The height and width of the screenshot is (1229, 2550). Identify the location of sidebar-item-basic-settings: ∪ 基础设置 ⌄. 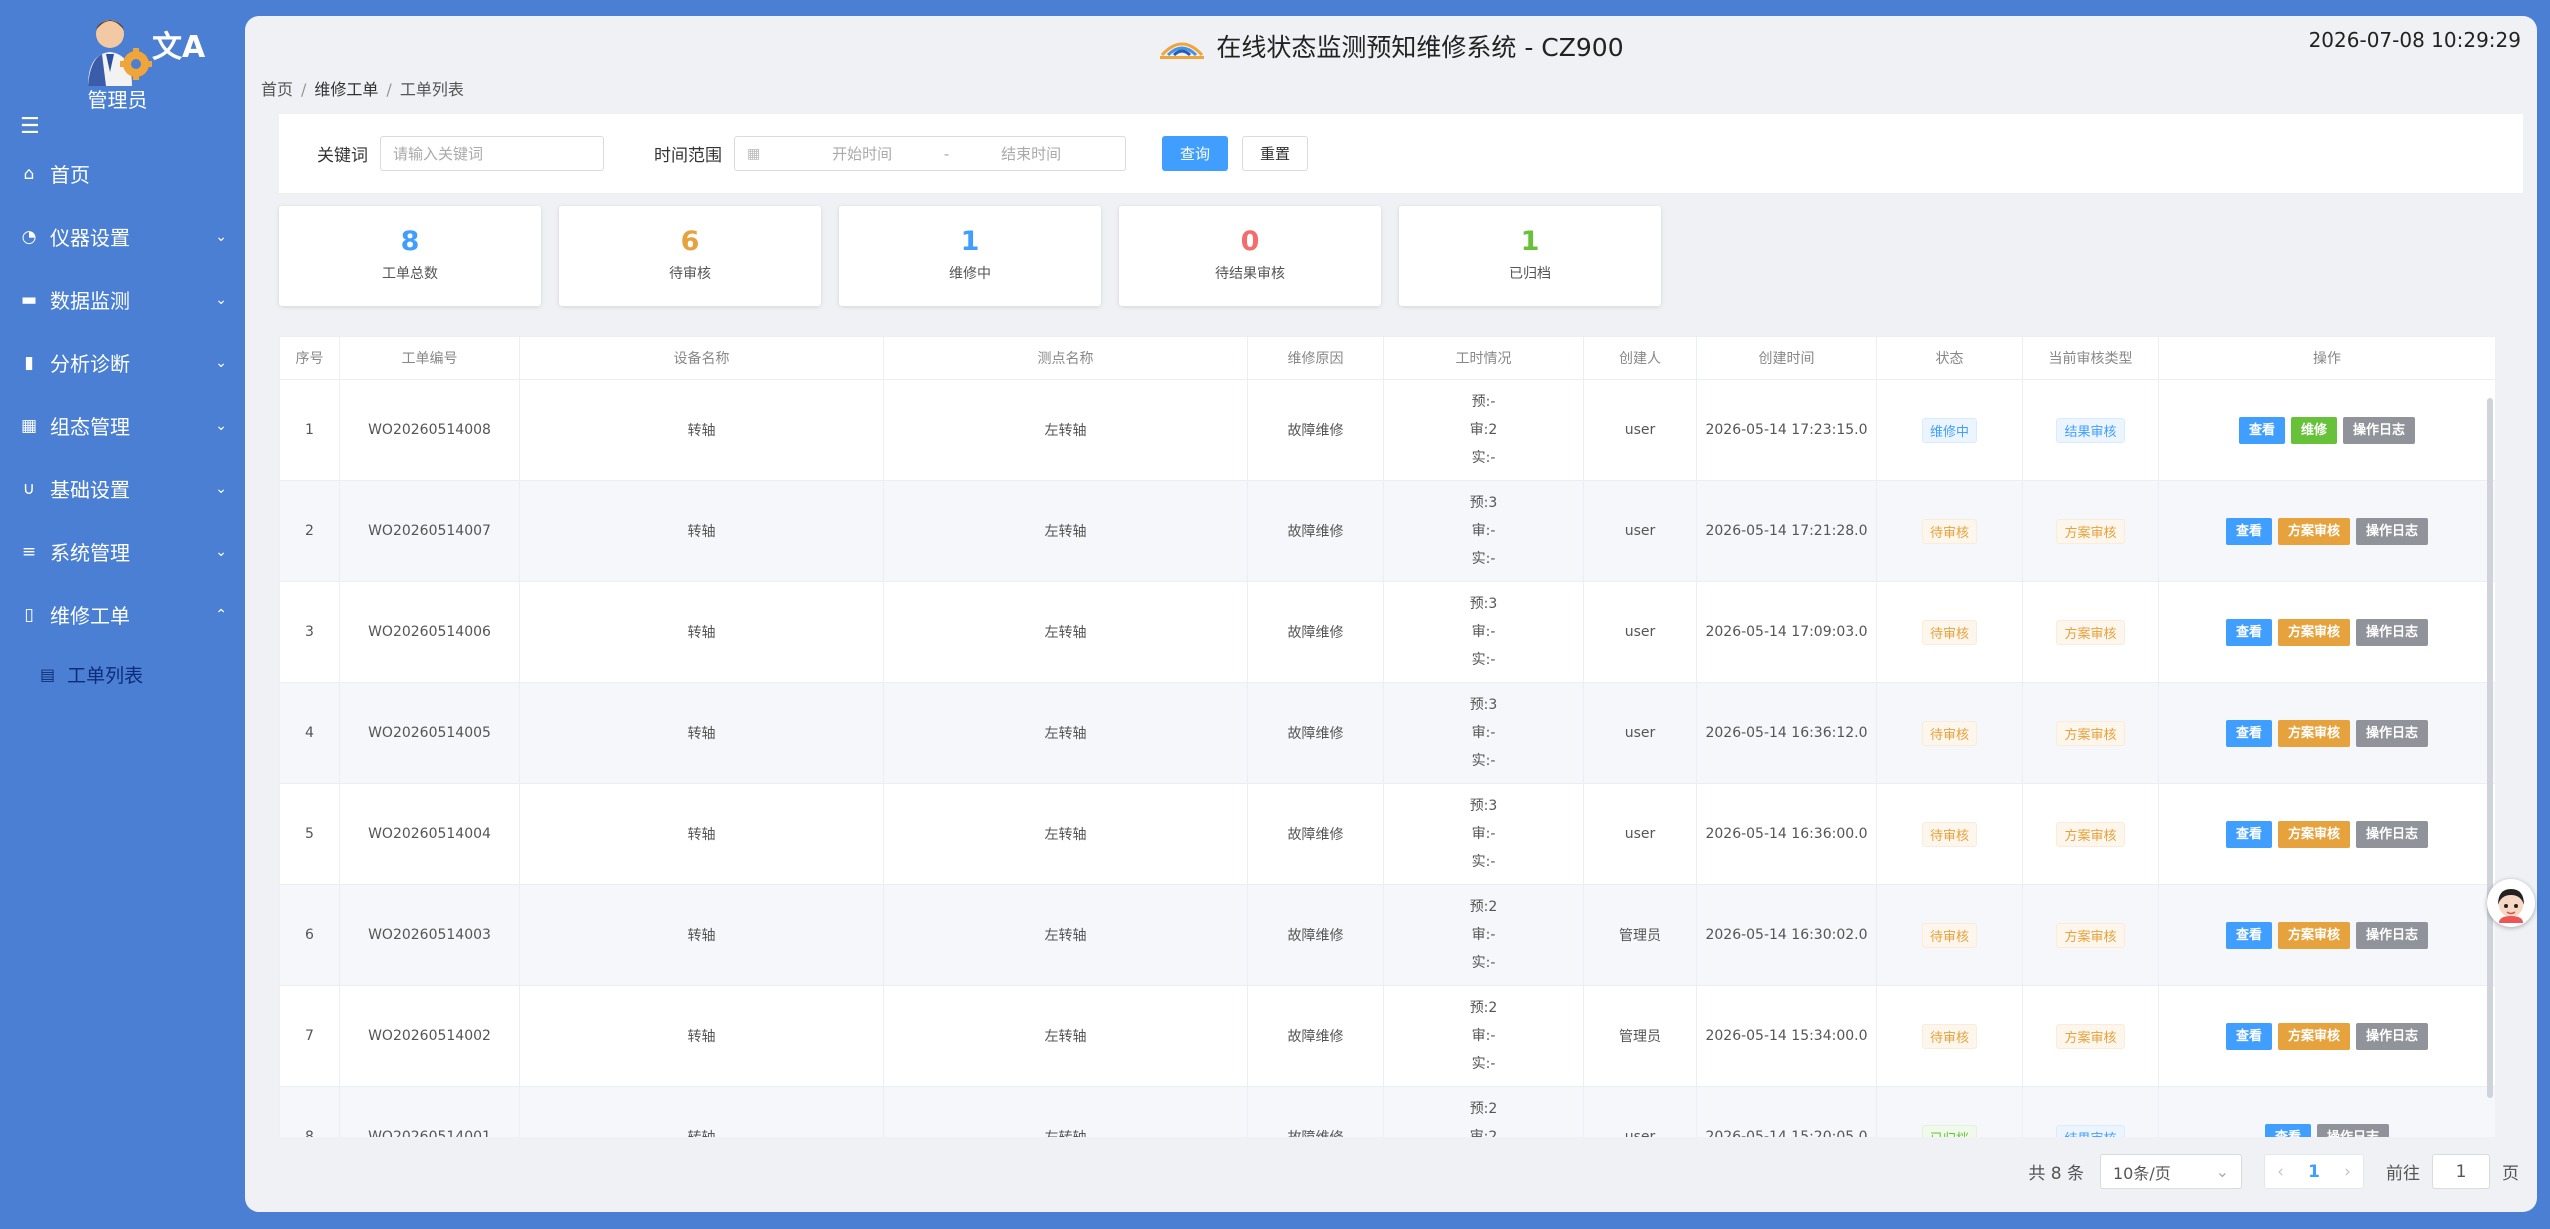
(122, 488).